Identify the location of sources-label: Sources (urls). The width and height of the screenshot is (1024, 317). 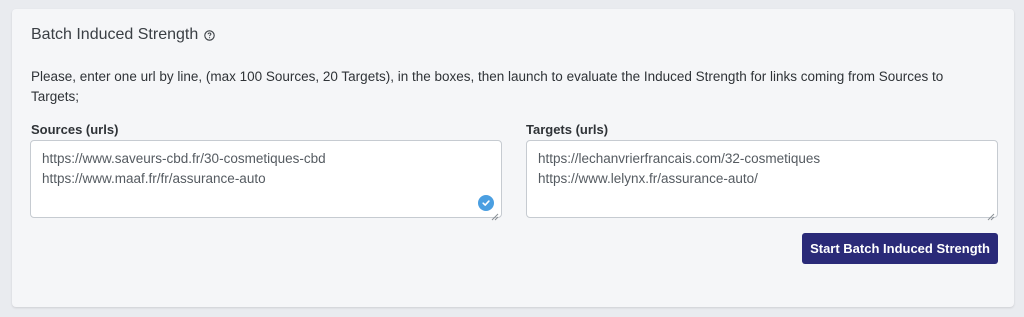
(75, 129).